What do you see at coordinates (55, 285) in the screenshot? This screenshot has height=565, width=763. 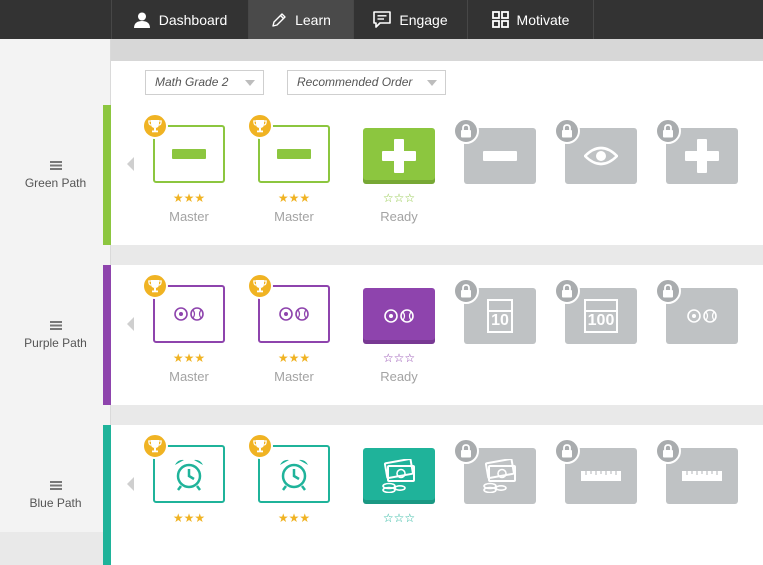 I see `path-sidebar: Green Path Purple Path Blue Path` at bounding box center [55, 285].